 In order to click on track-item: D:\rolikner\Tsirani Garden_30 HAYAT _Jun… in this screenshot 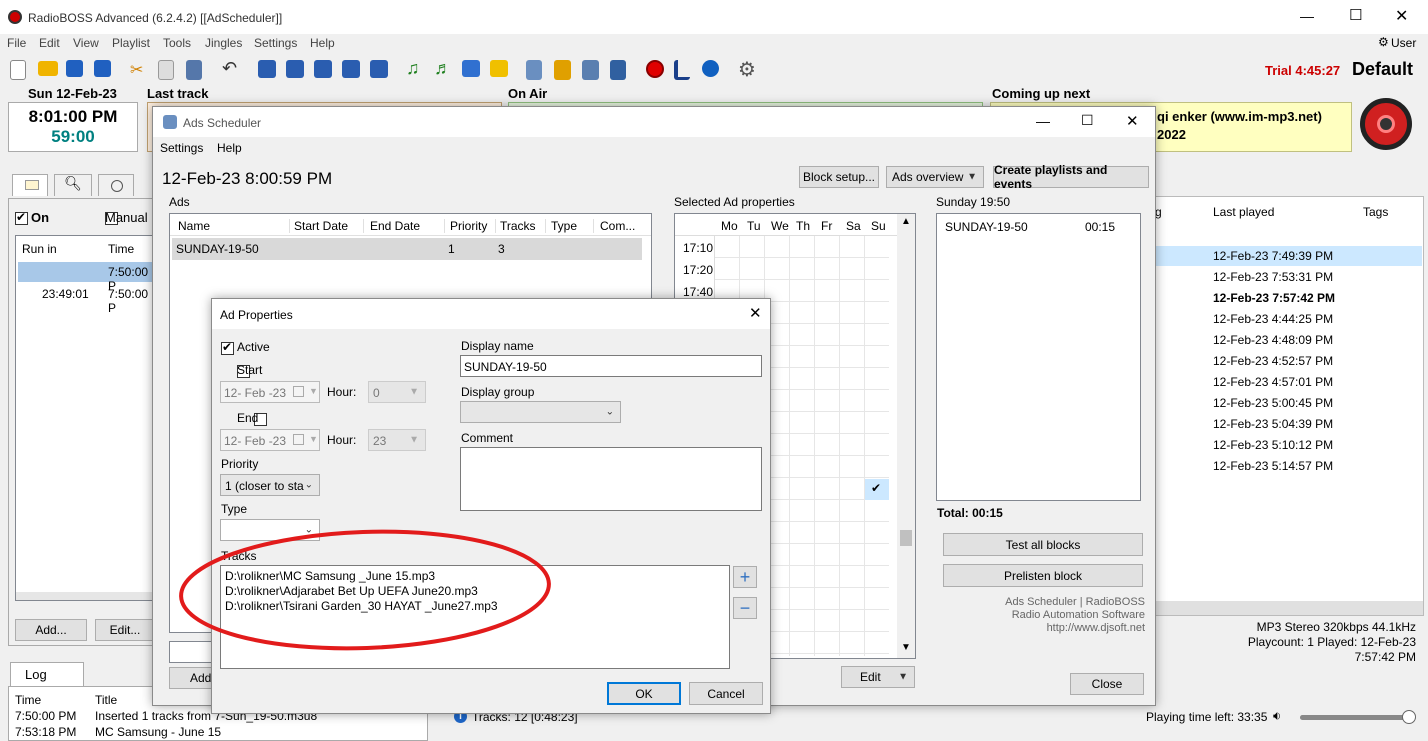, I will do `click(361, 606)`.